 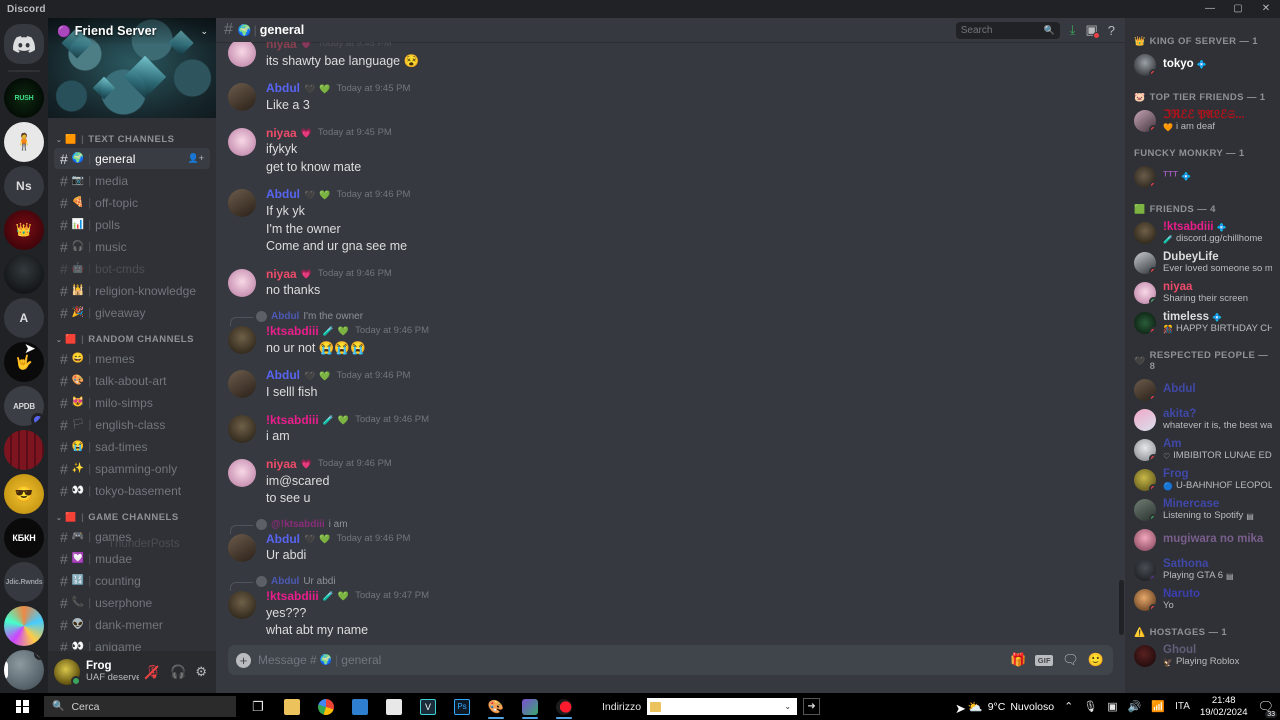 I want to click on guild-green-neon: RUSH, so click(x=24, y=98).